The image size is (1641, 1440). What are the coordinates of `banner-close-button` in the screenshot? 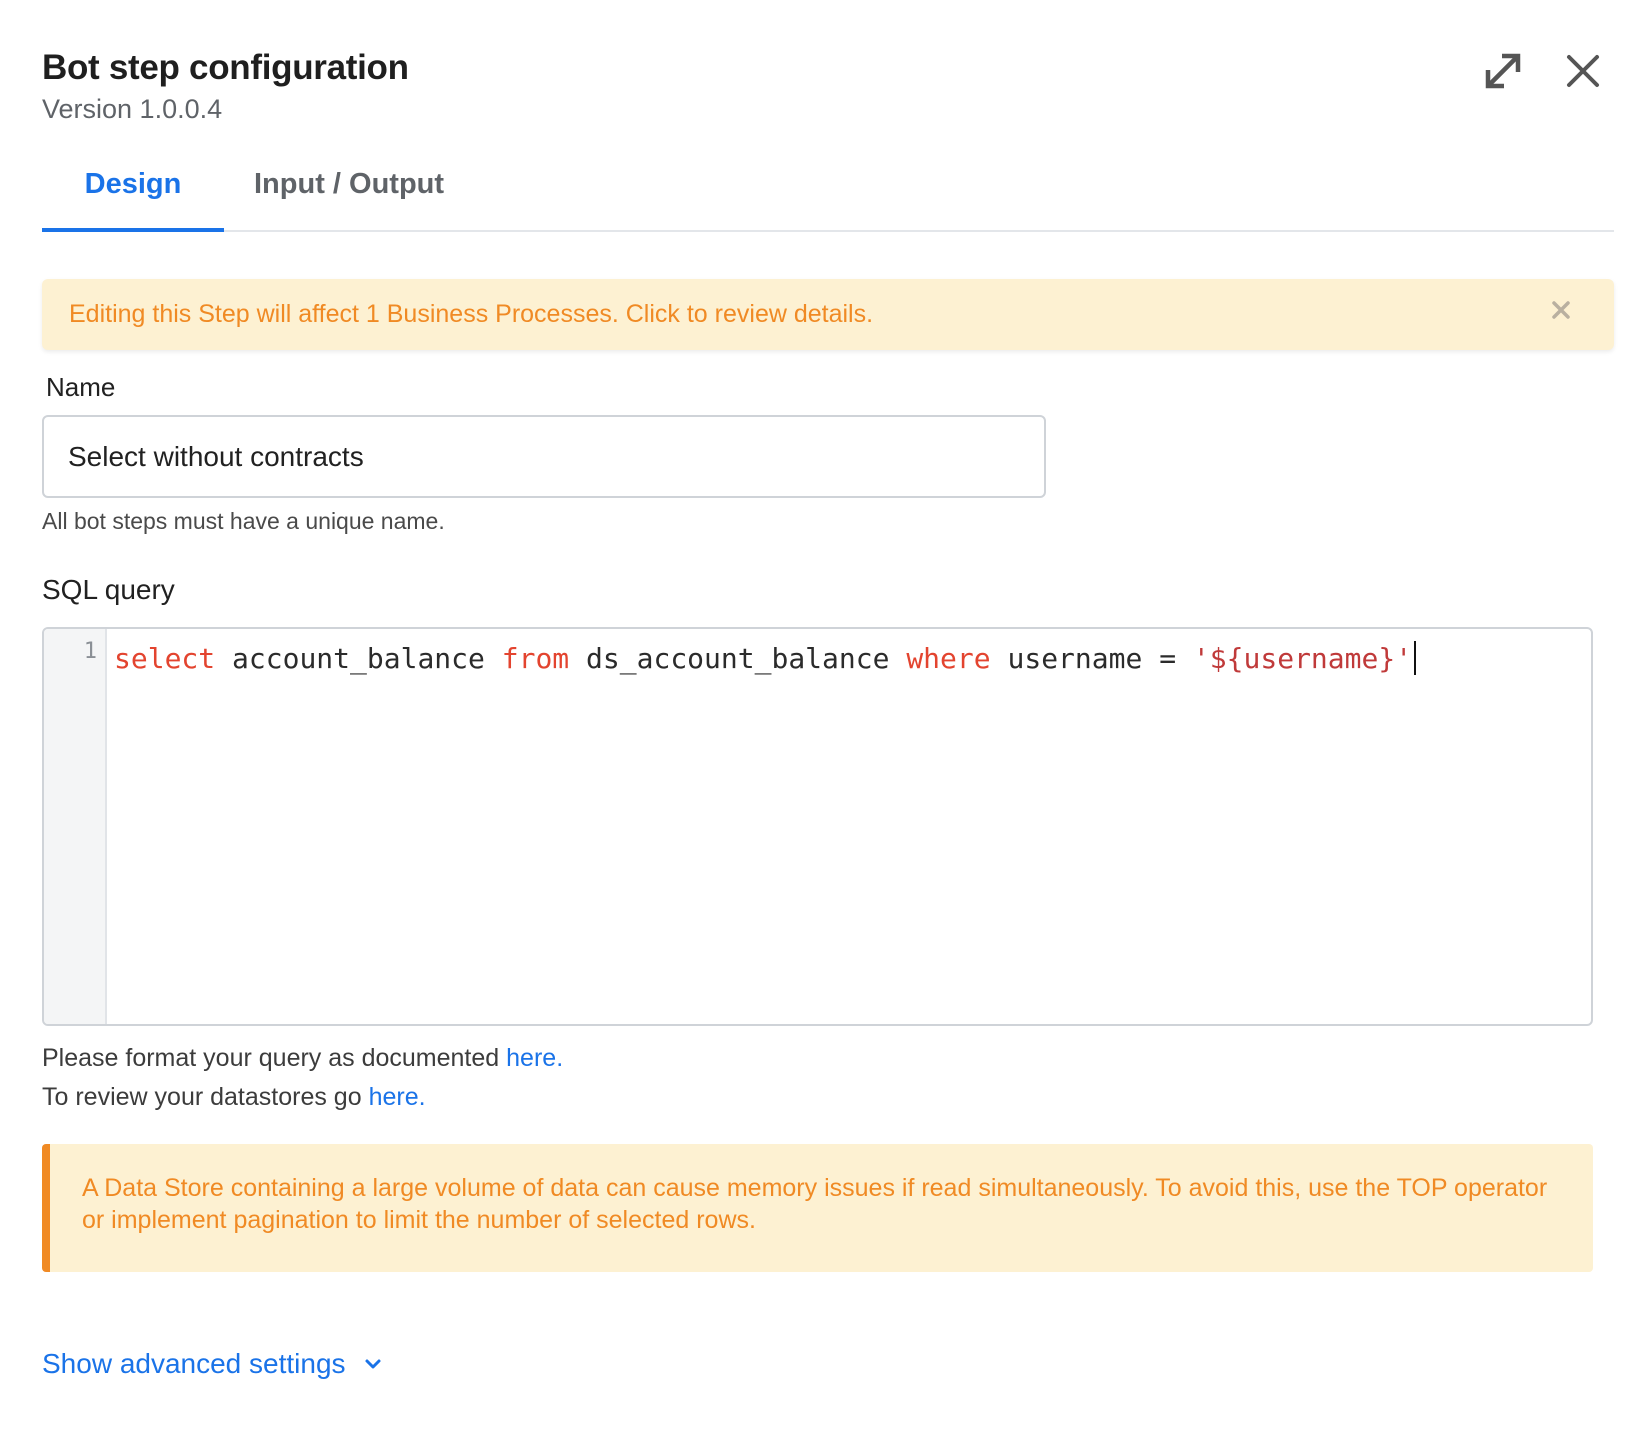 It's located at (1561, 310).